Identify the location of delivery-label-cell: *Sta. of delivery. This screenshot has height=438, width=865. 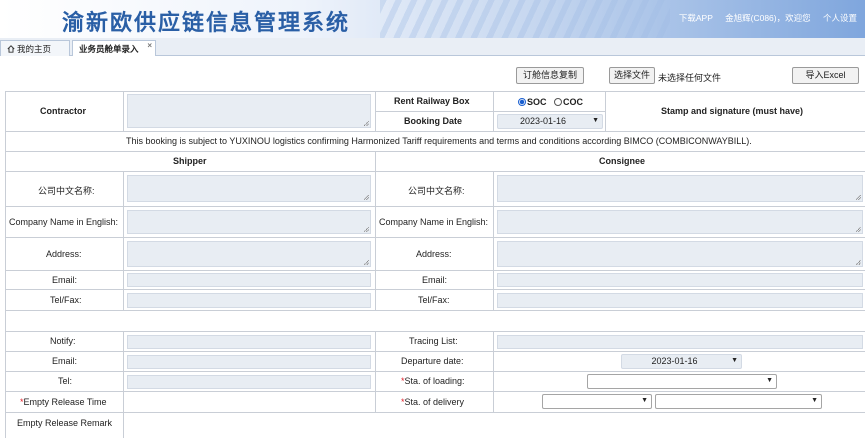
(435, 402).